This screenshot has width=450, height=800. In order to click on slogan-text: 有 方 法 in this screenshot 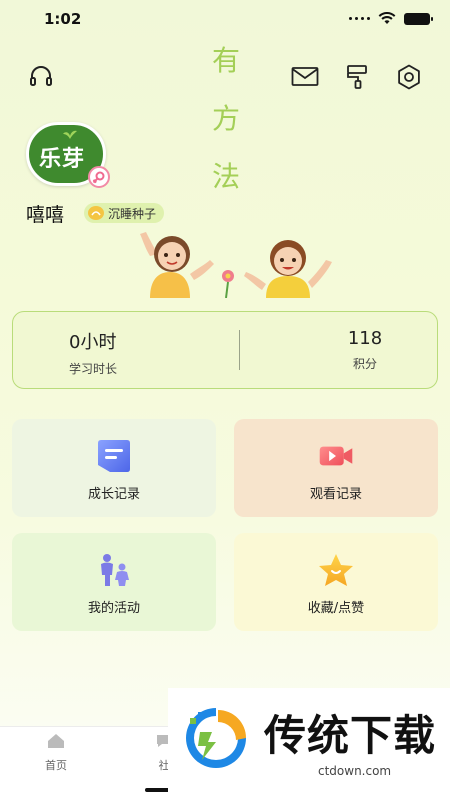, I will do `click(226, 119)`.